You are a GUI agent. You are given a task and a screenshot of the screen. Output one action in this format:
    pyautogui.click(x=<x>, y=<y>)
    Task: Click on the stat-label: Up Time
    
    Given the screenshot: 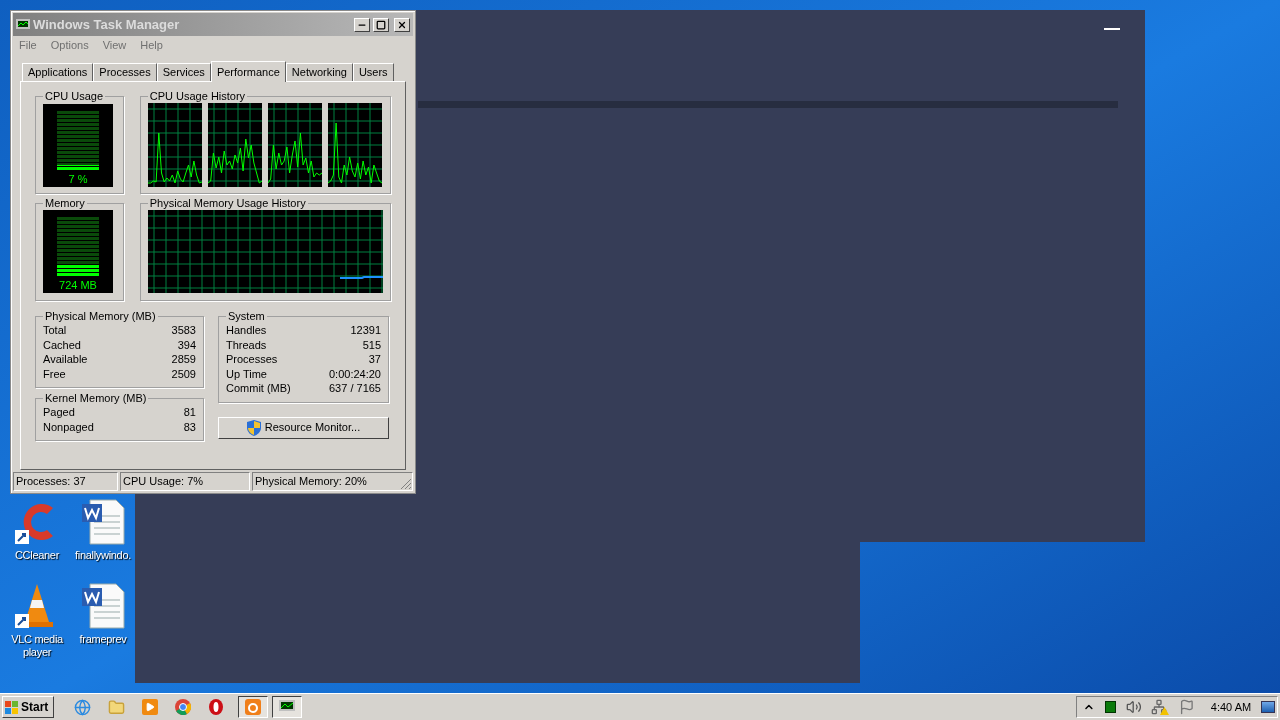 What is the action you would take?
    pyautogui.click(x=246, y=373)
    